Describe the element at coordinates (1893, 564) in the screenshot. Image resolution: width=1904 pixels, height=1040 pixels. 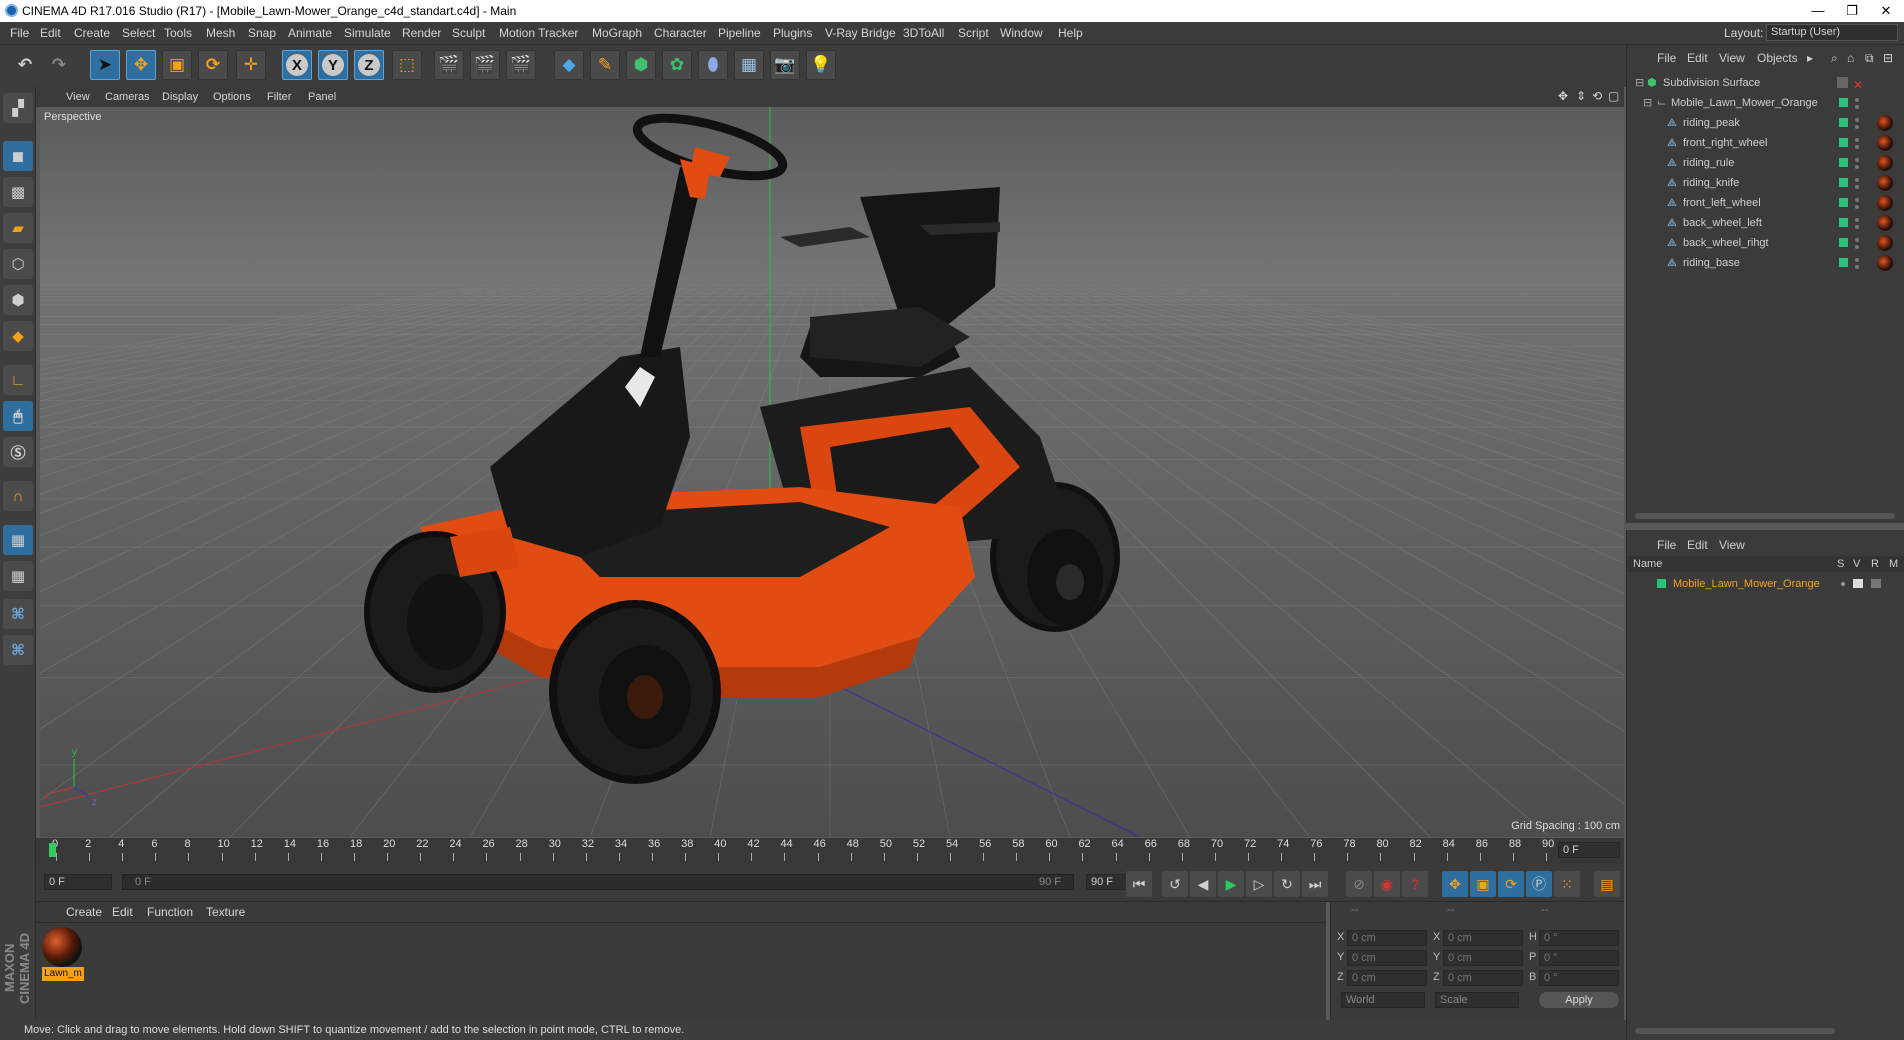
I see `col-manager: M` at that location.